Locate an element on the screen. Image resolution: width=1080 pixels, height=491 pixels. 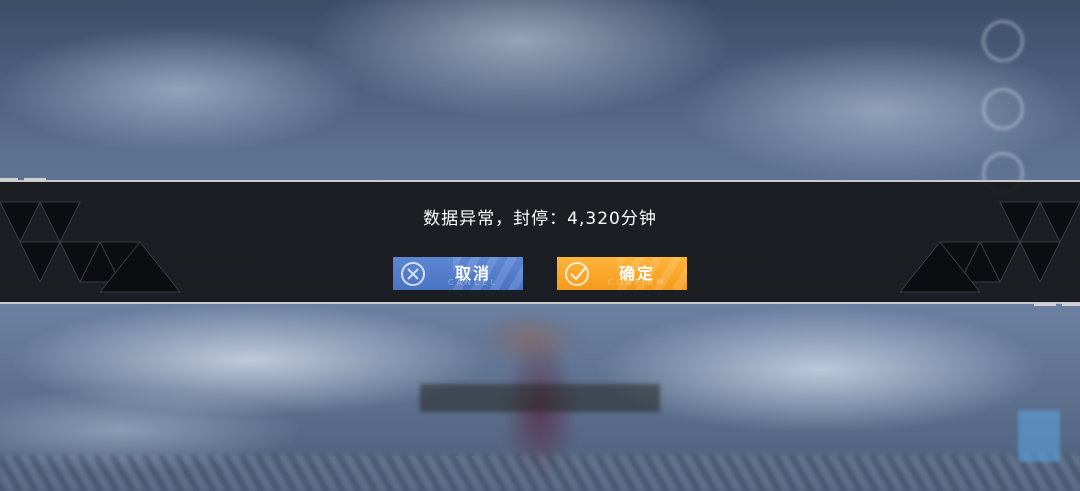
blurred-name-plate is located at coordinates (540, 398).